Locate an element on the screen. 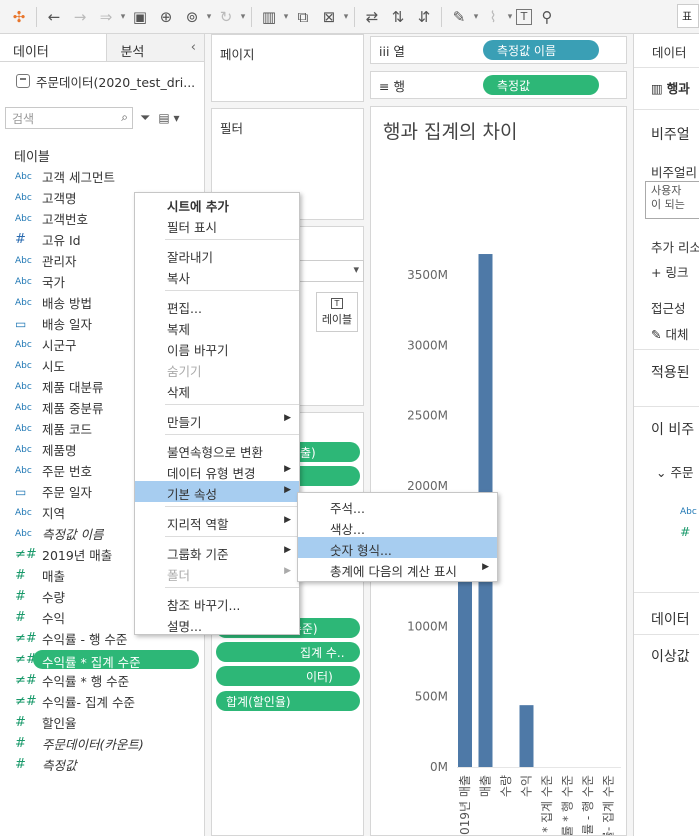 This screenshot has width=699, height=836. new-datasource-icon: ⊕ is located at coordinates (166, 17).